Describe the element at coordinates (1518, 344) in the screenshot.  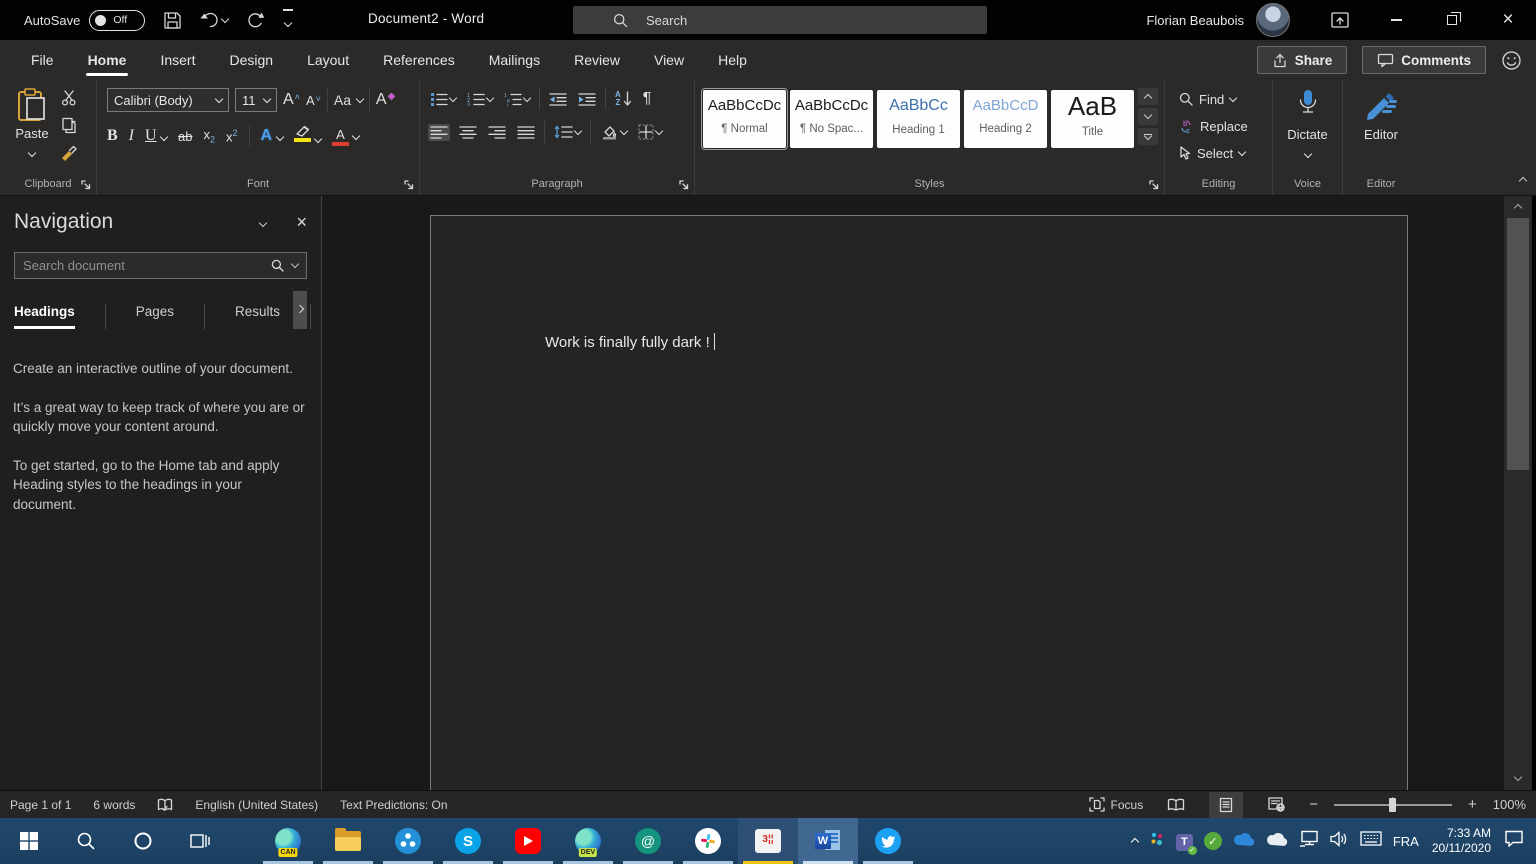
I see `scrollbar-thumb` at that location.